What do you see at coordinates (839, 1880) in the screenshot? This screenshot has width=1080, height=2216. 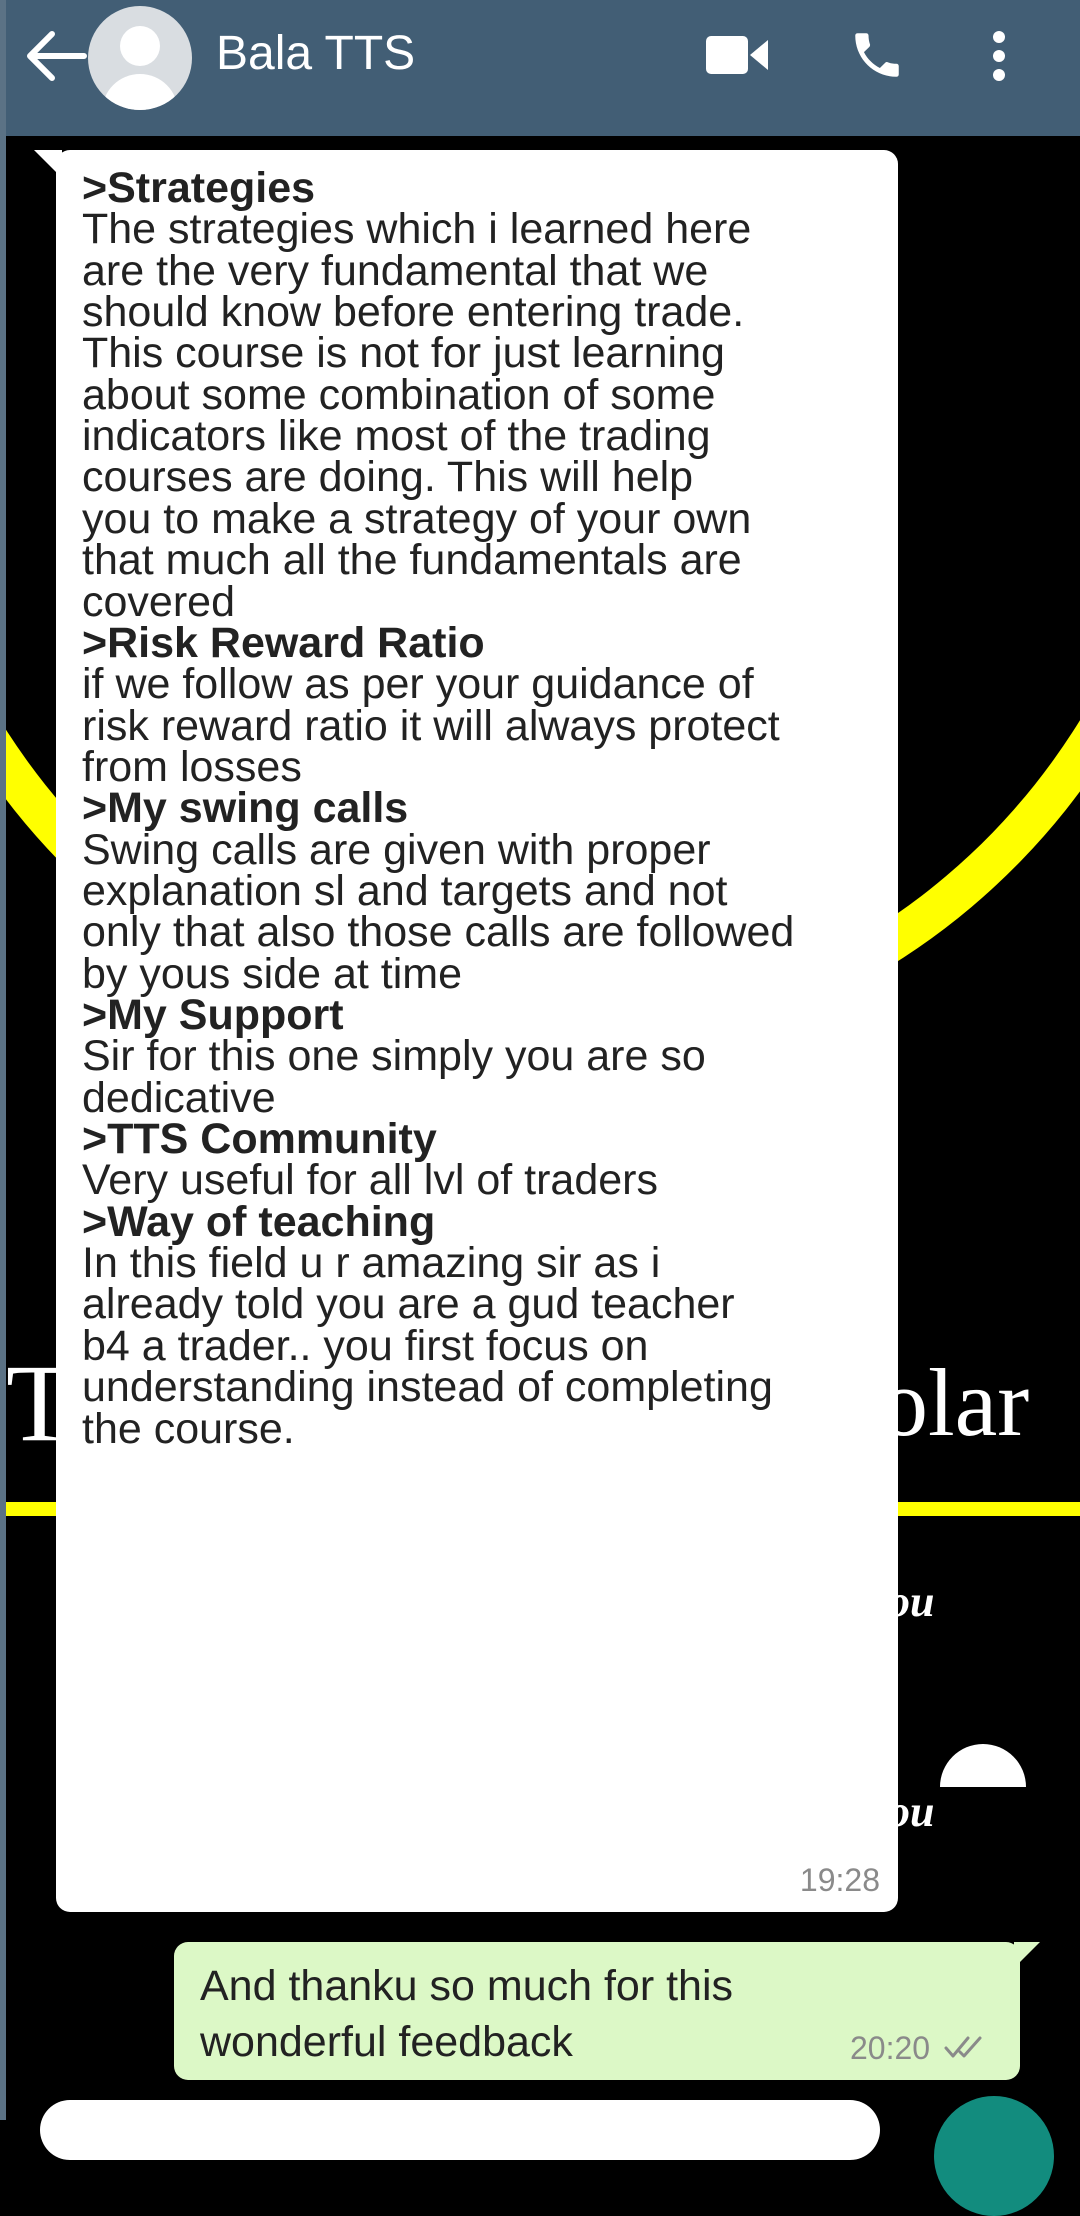 I see `message-time: 19:28` at bounding box center [839, 1880].